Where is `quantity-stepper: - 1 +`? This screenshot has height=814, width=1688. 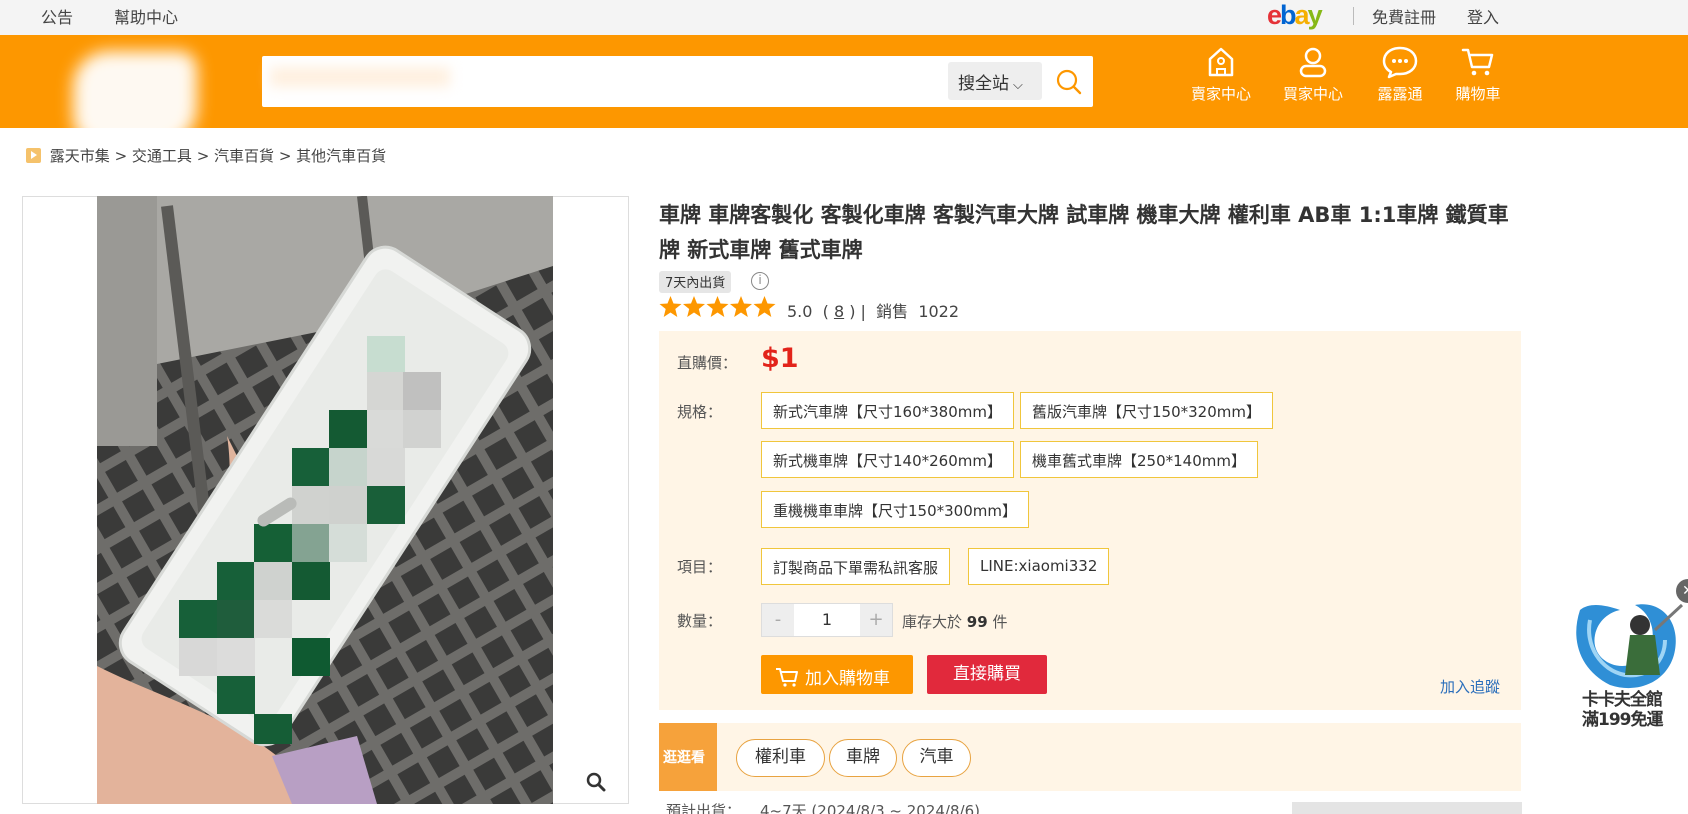 quantity-stepper: - 1 + is located at coordinates (827, 620).